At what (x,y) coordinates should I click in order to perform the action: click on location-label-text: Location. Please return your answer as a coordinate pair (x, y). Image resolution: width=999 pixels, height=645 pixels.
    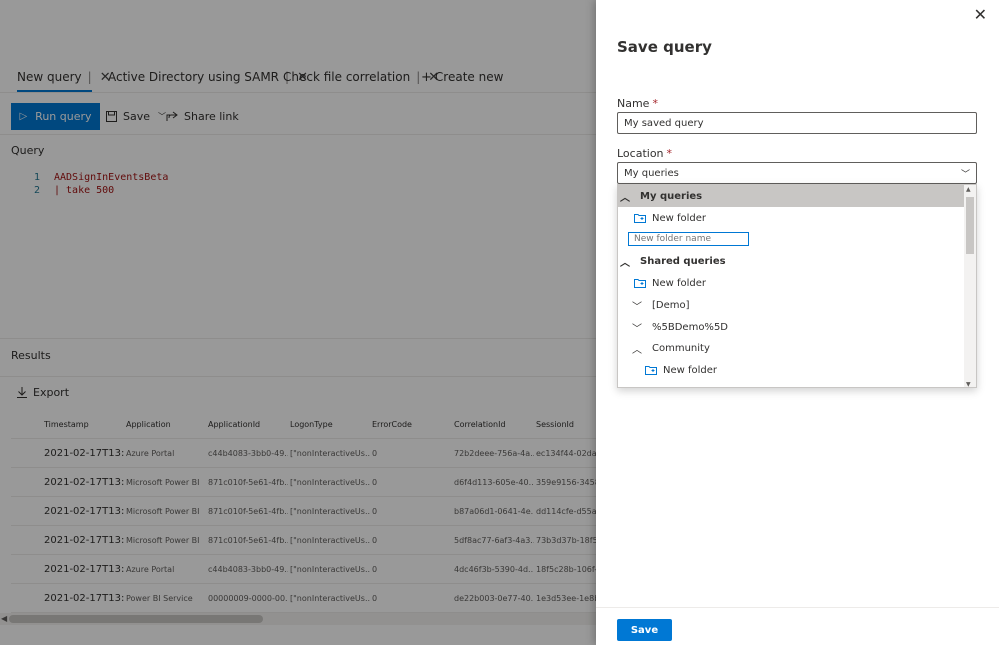
    Looking at the image, I should click on (640, 153).